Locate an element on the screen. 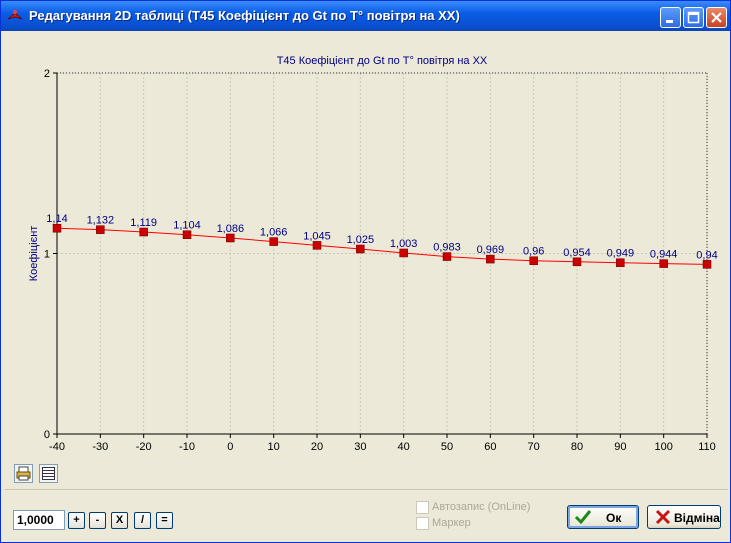 The height and width of the screenshot is (543, 731). step-value-input is located at coordinates (39, 520).